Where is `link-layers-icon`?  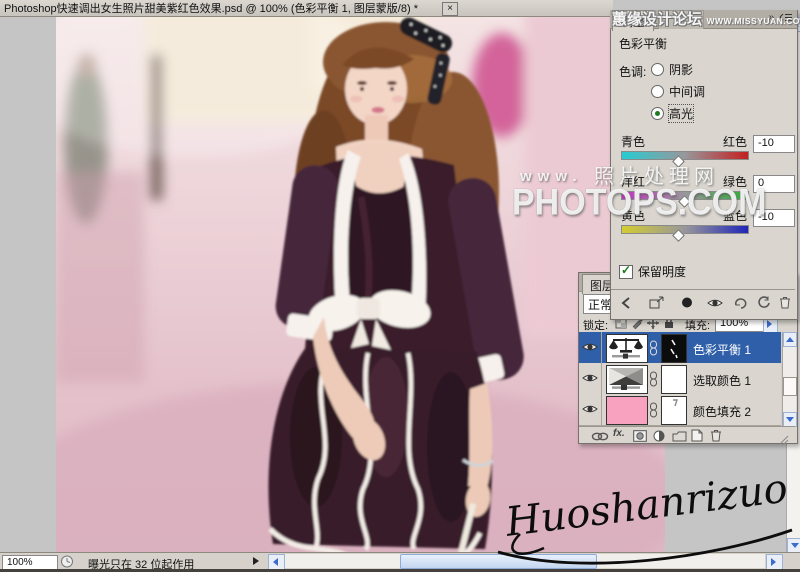 link-layers-icon is located at coordinates (600, 438).